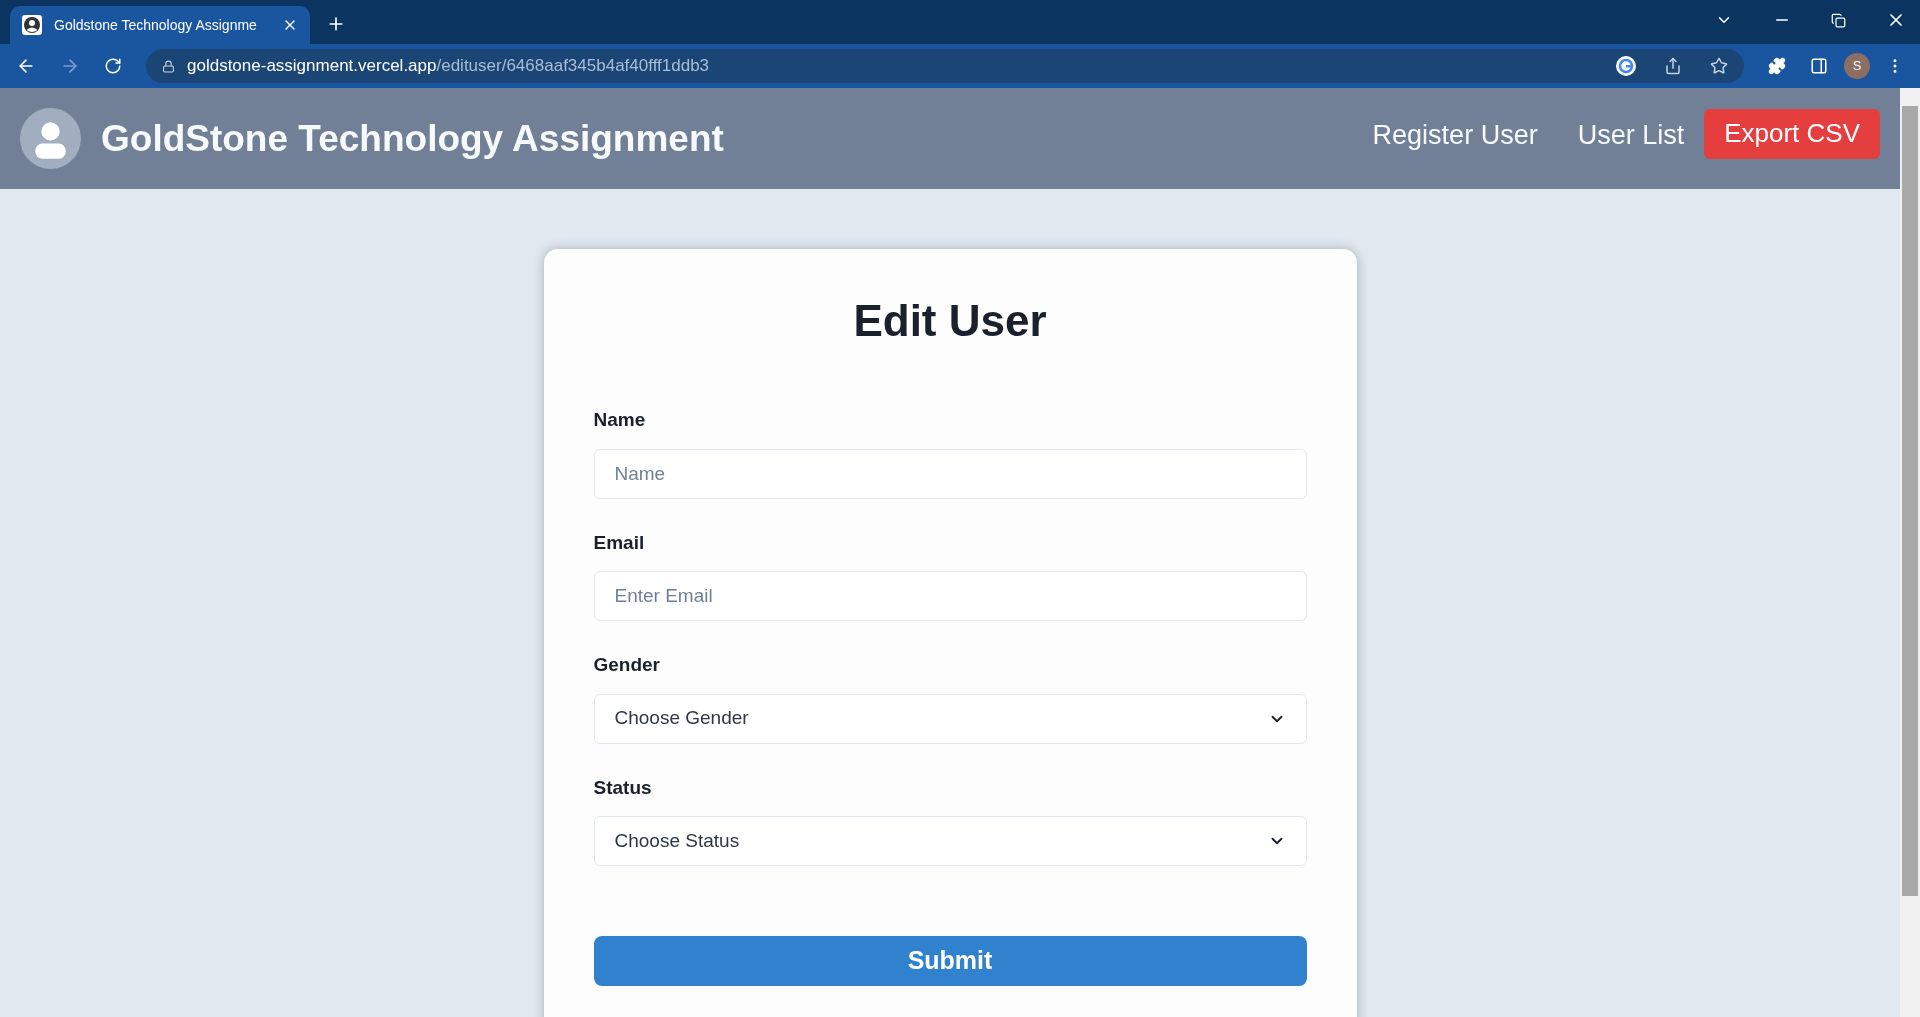  Describe the element at coordinates (168, 66) in the screenshot. I see `lock-icon` at that location.